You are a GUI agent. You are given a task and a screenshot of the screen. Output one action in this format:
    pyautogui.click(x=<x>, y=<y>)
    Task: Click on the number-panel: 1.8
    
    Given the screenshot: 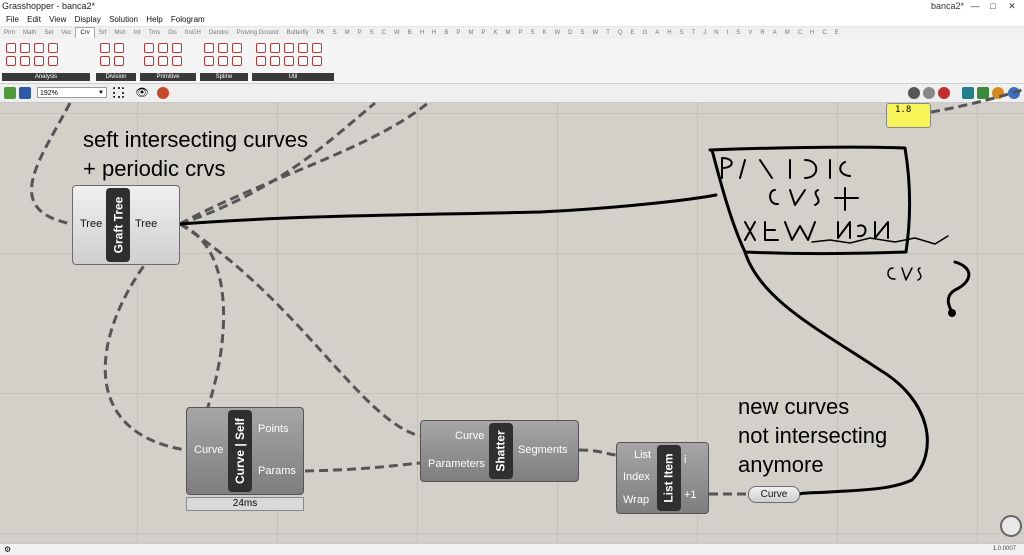 What is the action you would take?
    pyautogui.click(x=908, y=115)
    